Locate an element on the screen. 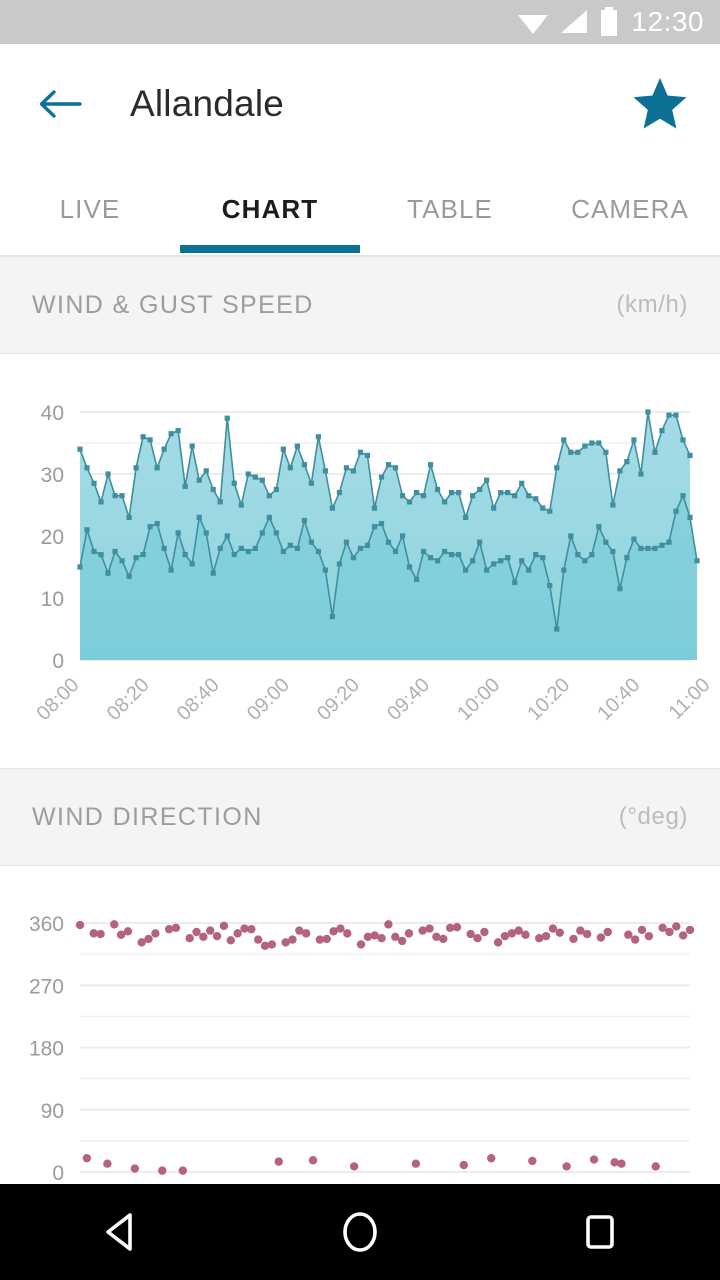  arrow-left-icon is located at coordinates (60, 103).